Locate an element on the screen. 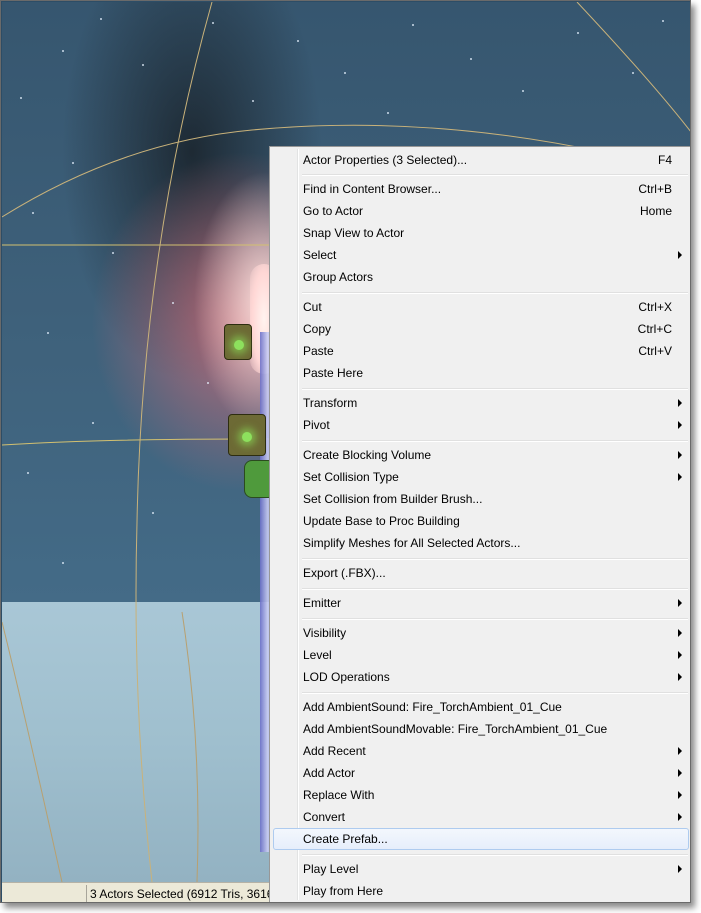 This screenshot has height=913, width=701. menu-item-shortcut: Ctrl+C is located at coordinates (654, 329).